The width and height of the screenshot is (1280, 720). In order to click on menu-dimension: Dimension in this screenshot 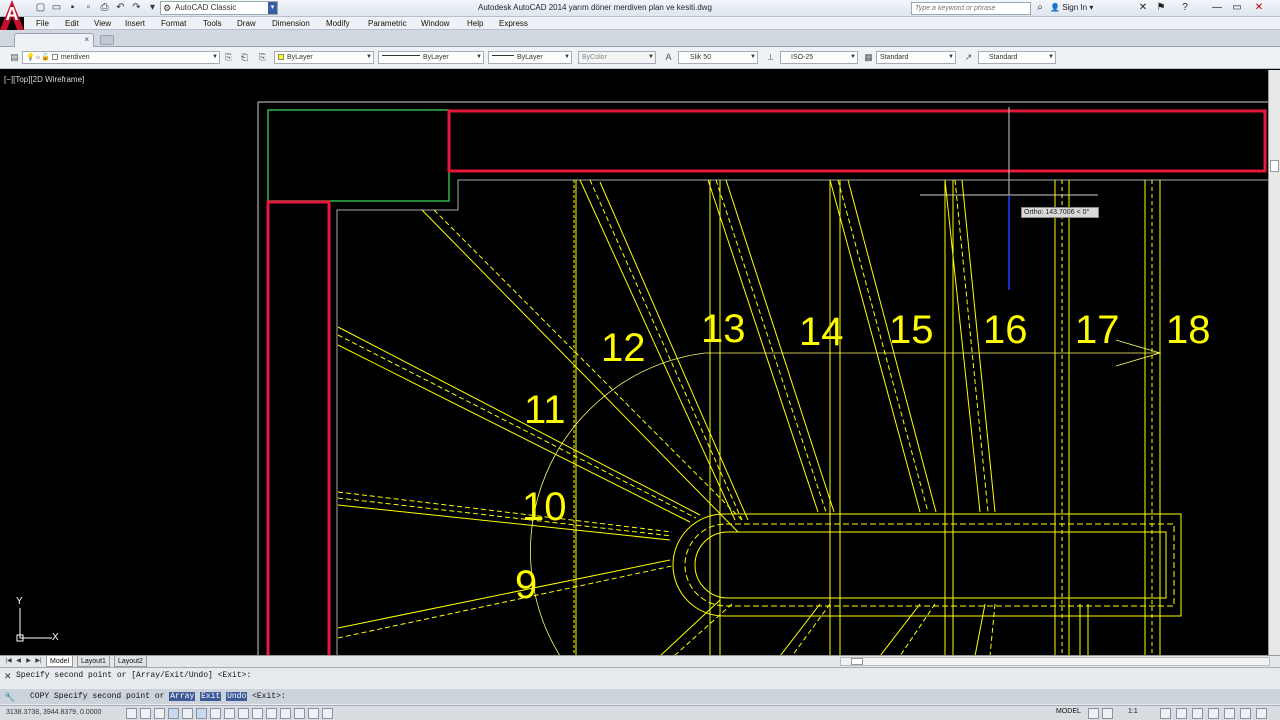, I will do `click(291, 23)`.